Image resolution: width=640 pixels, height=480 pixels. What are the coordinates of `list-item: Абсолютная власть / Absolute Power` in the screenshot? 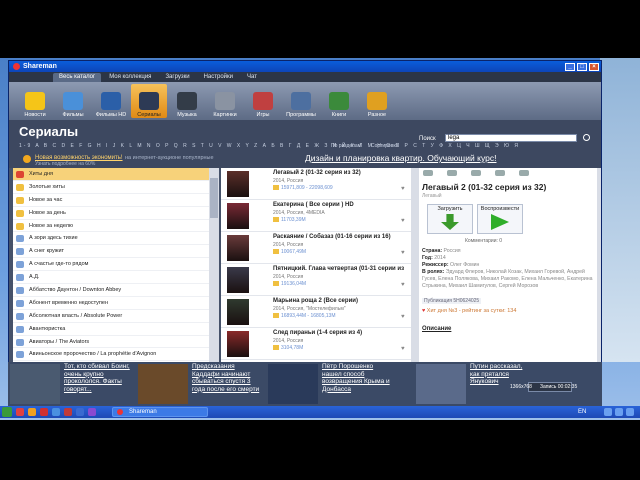 It's located at (111, 316).